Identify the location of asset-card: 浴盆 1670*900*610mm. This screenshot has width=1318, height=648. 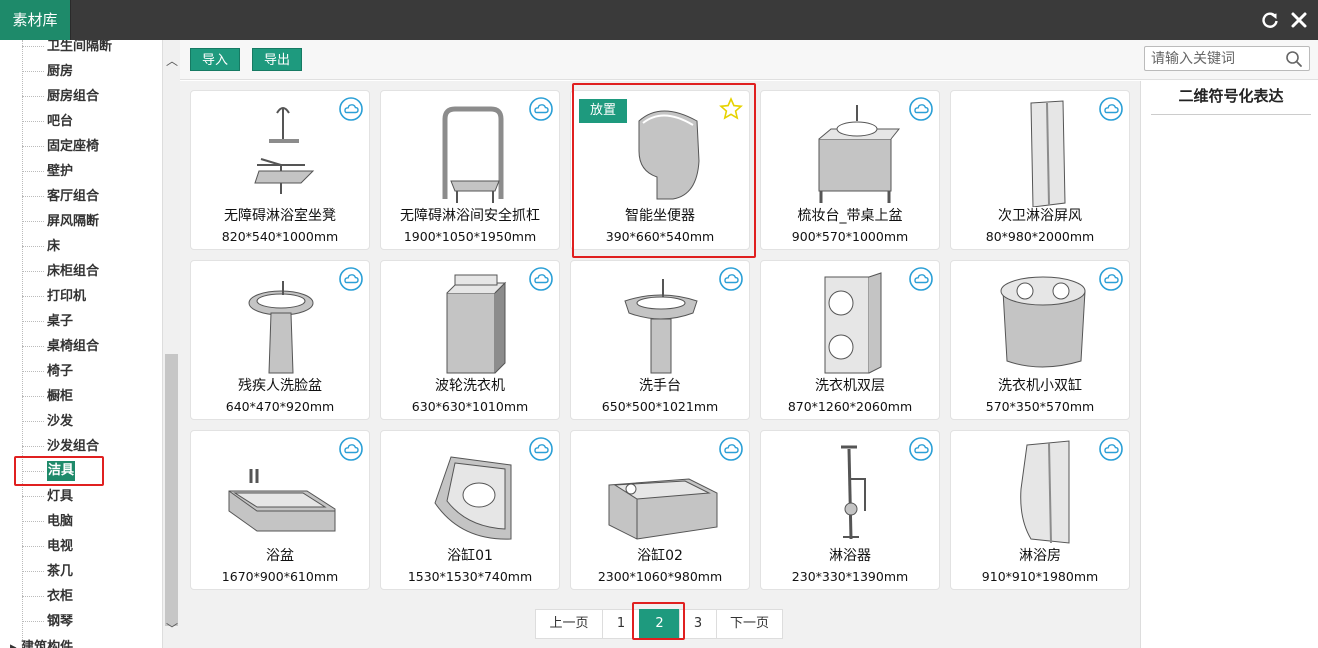
(280, 510).